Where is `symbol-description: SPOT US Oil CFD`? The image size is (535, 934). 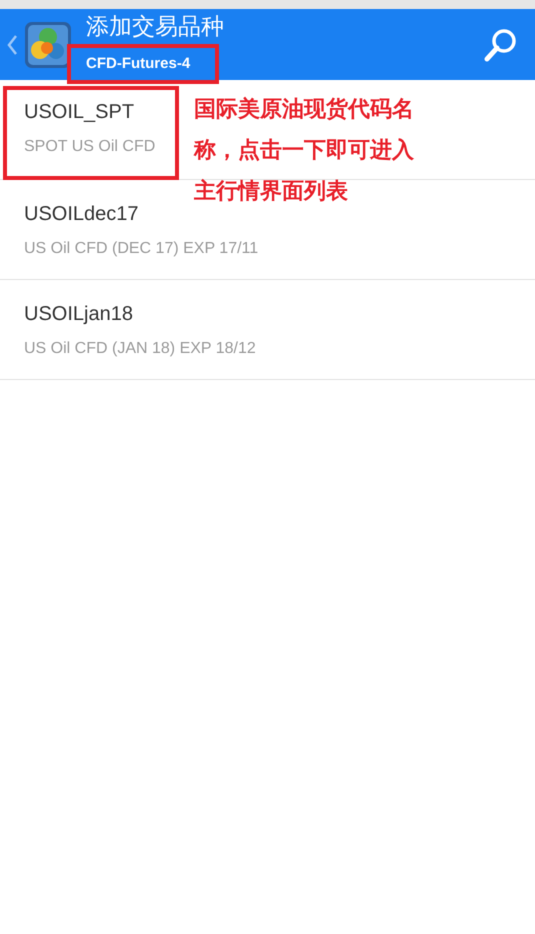 symbol-description: SPOT US Oil CFD is located at coordinates (90, 146).